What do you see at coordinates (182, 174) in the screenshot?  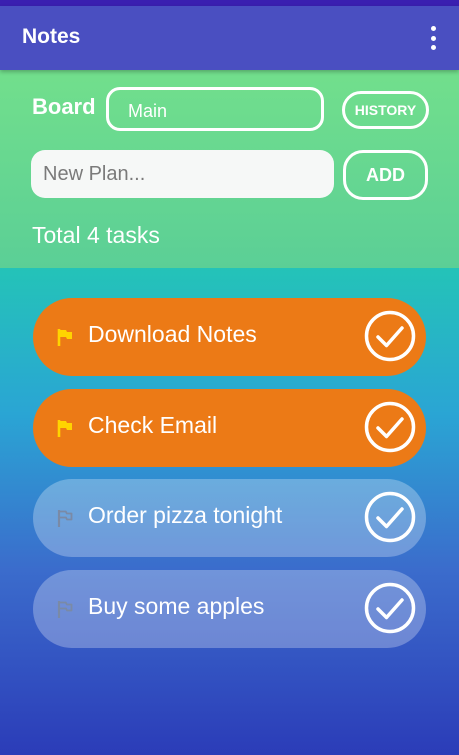 I see `new-plan-input` at bounding box center [182, 174].